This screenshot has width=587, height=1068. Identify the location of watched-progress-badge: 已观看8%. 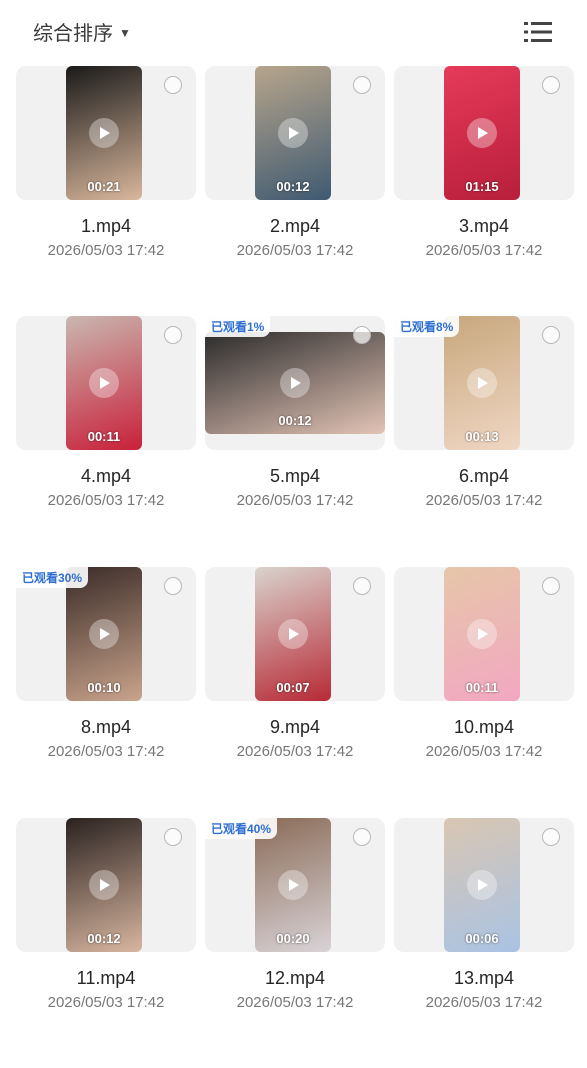
(427, 326).